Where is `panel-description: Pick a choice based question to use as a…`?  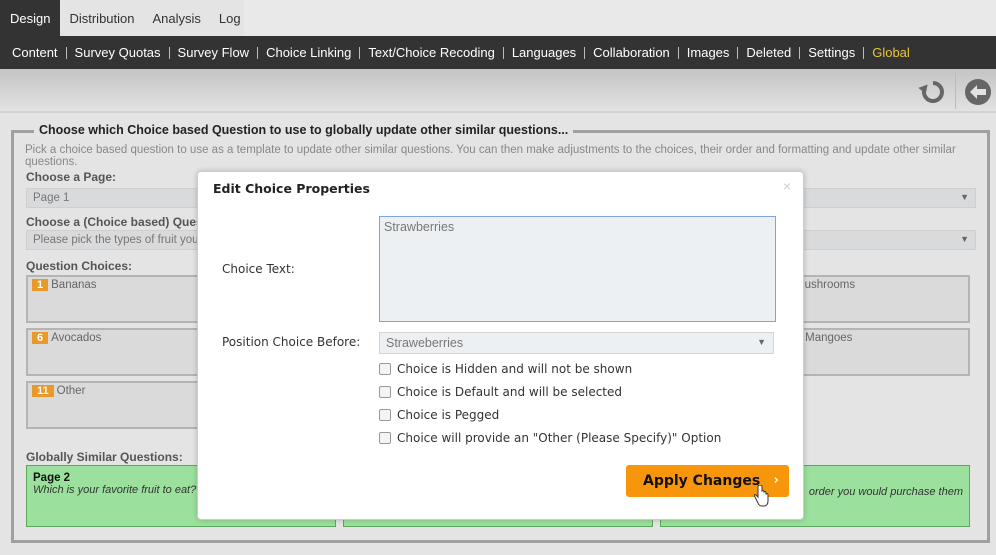 panel-description: Pick a choice based question to use as a… is located at coordinates (490, 156).